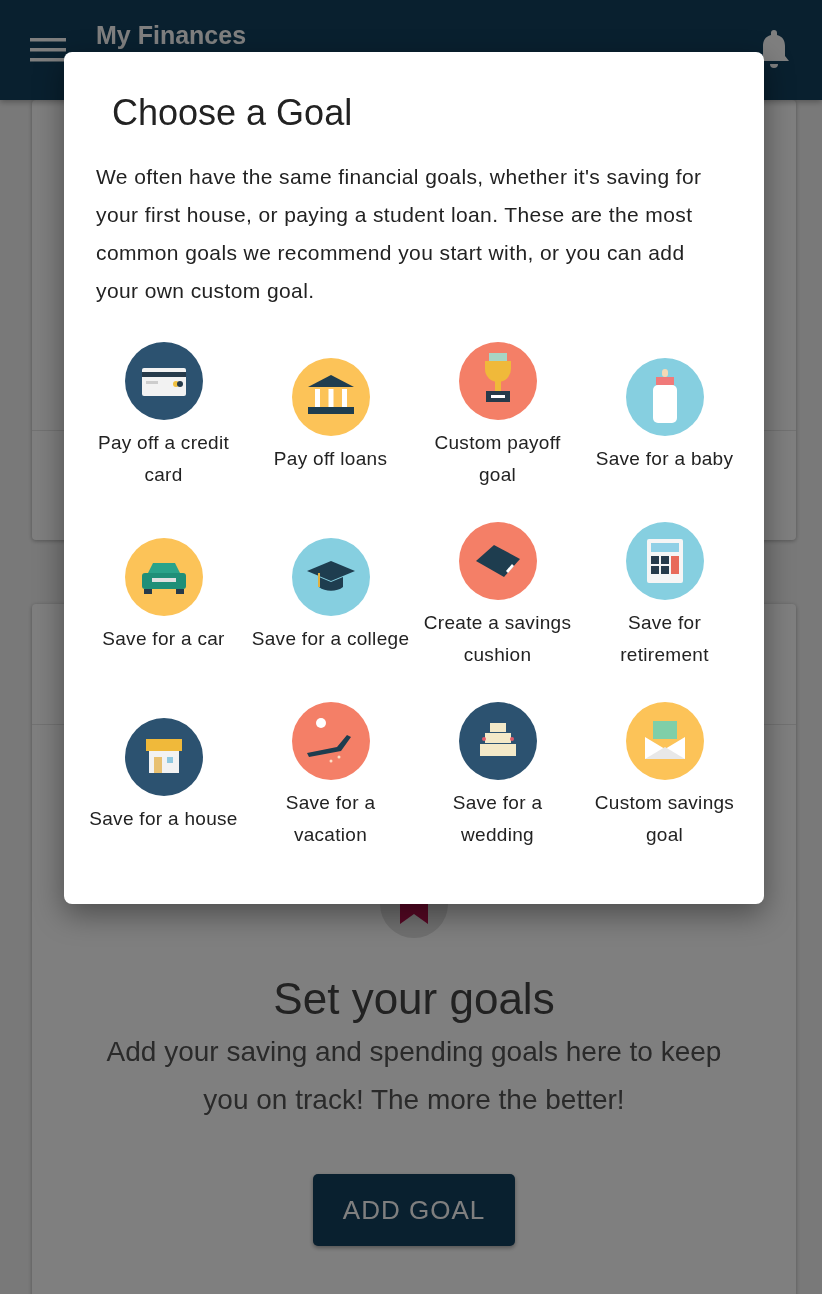 Image resolution: width=822 pixels, height=1294 pixels. What do you see at coordinates (497, 459) in the screenshot?
I see `goal-label: Custom payoff goal` at bounding box center [497, 459].